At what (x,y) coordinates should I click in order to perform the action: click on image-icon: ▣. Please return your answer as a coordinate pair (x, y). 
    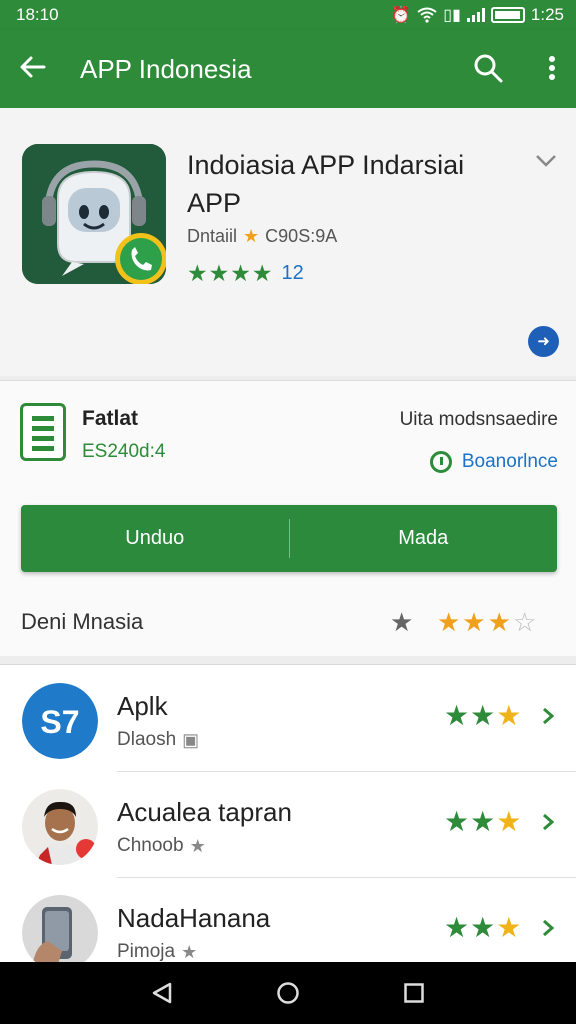
    Looking at the image, I should click on (191, 739).